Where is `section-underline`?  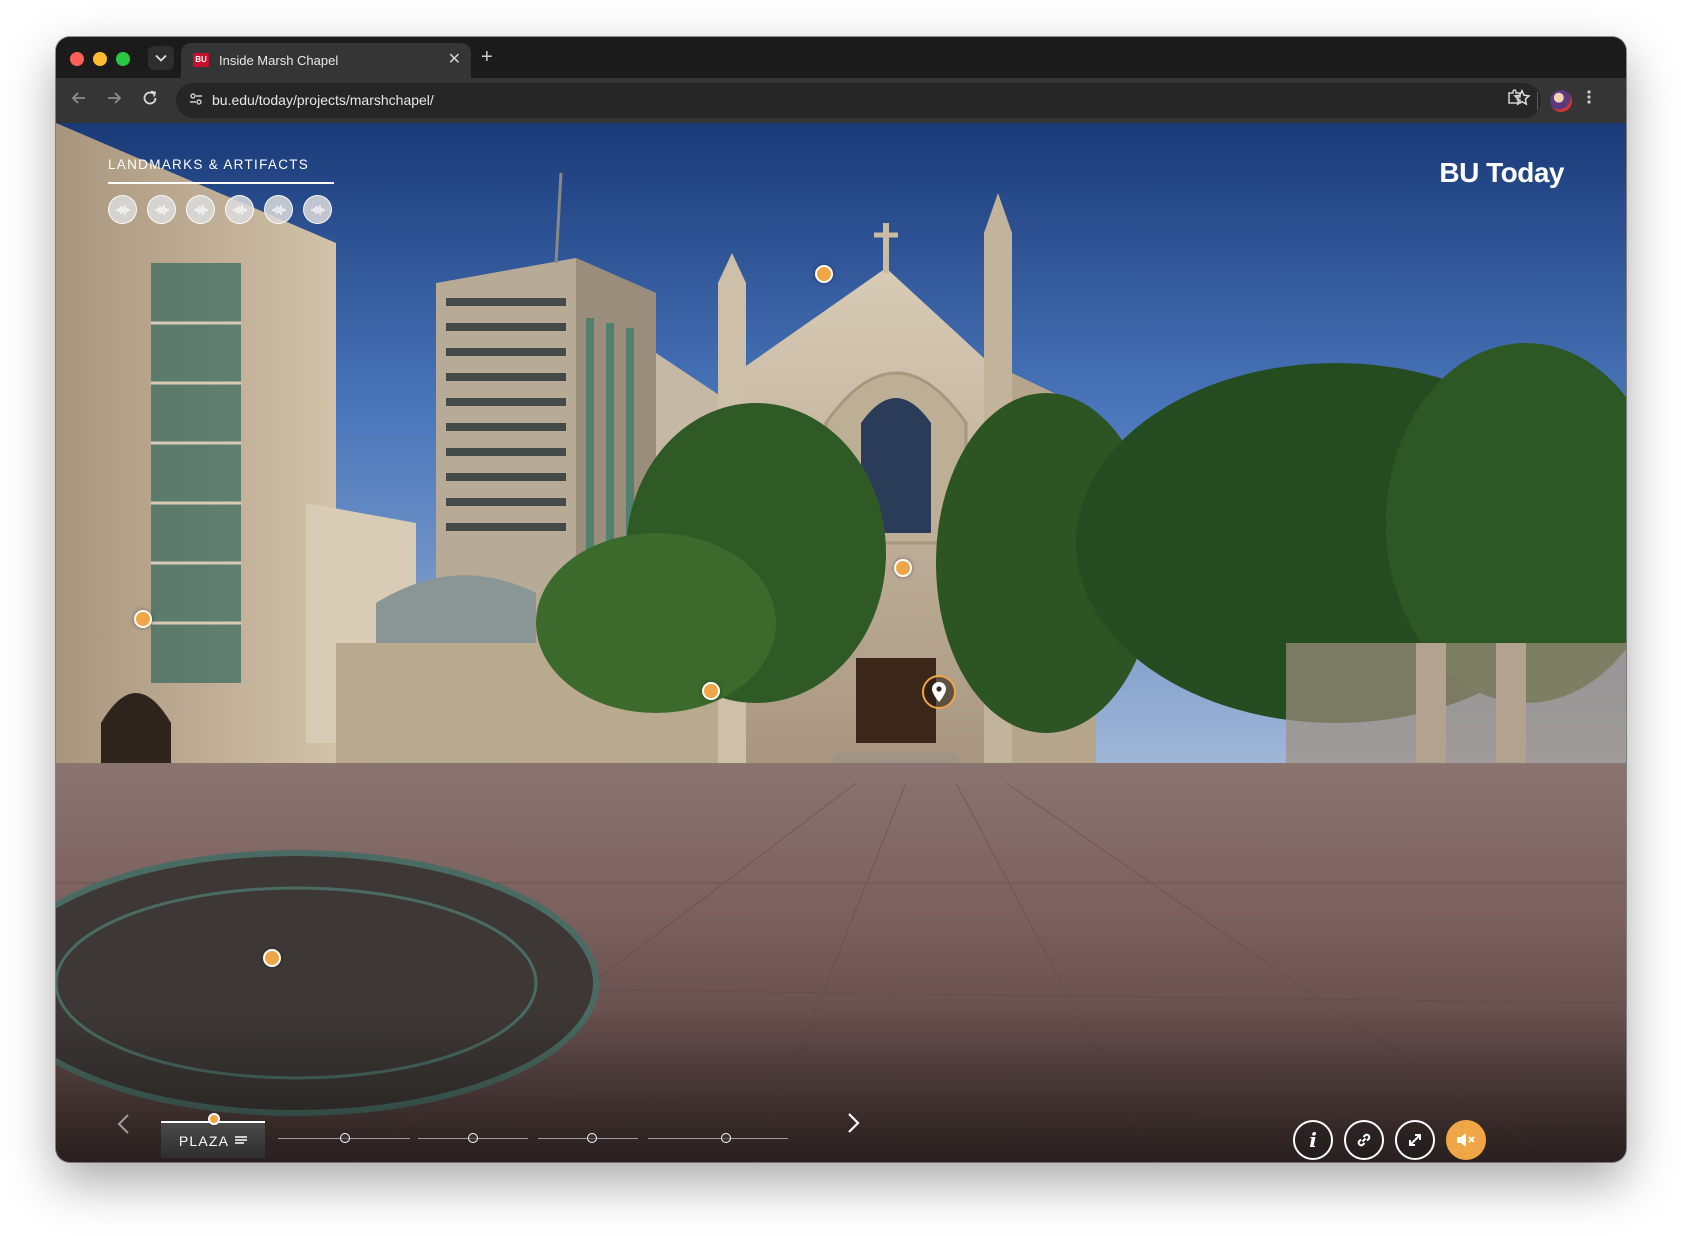 section-underline is located at coordinates (221, 183).